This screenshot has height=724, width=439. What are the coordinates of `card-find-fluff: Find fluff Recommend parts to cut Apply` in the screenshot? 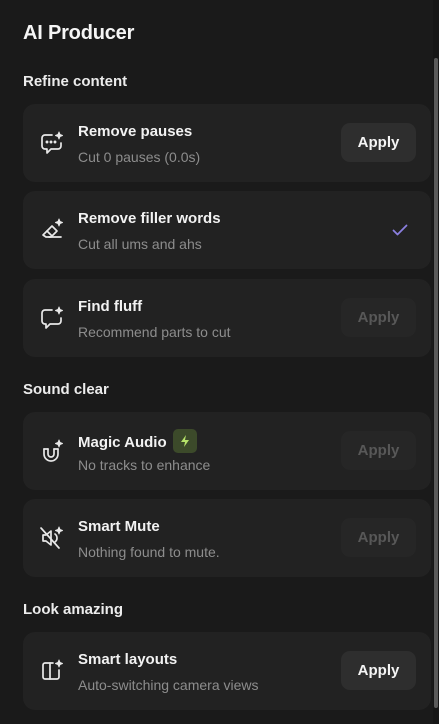 It's located at (227, 318).